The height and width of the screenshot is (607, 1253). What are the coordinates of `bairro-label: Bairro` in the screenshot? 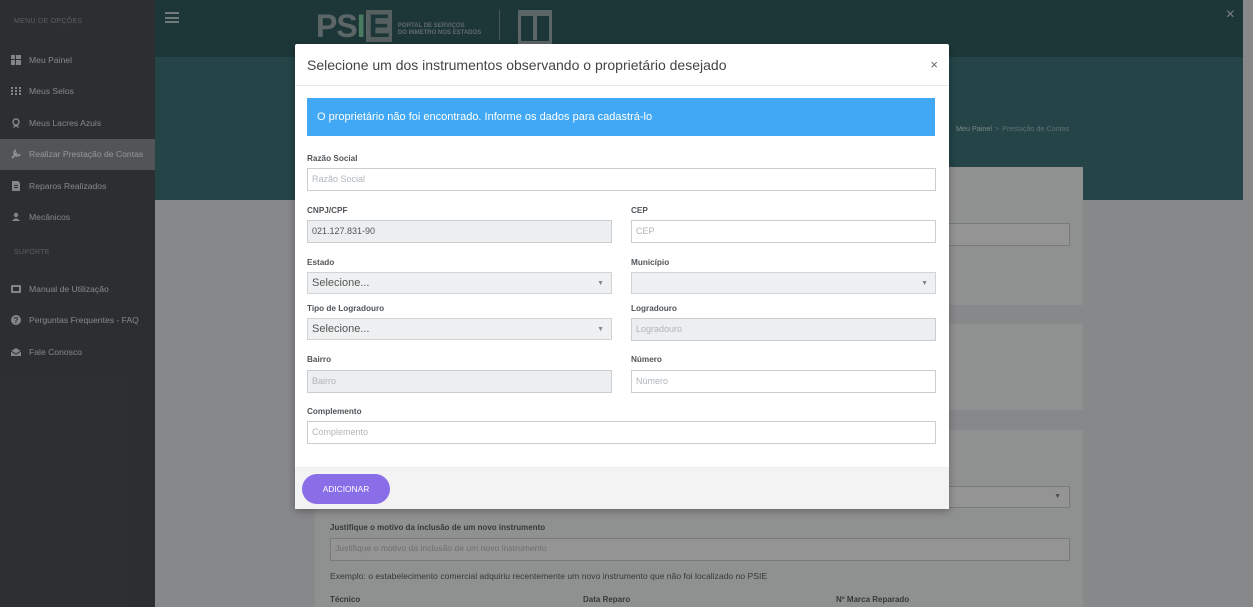 It's located at (319, 359).